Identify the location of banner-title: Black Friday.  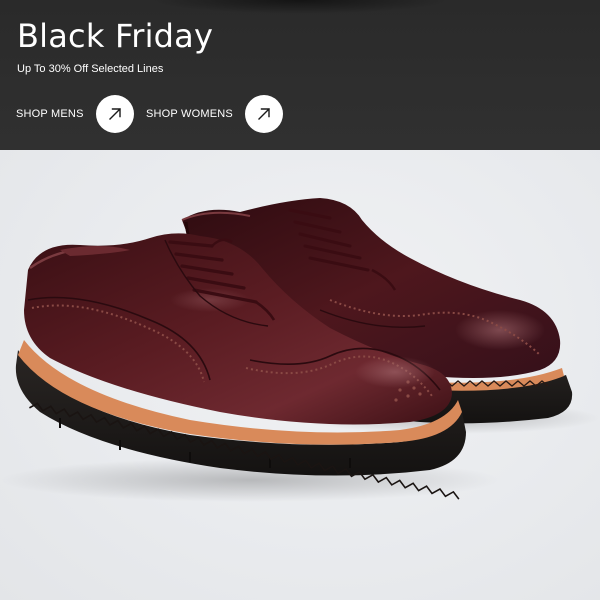
(115, 36).